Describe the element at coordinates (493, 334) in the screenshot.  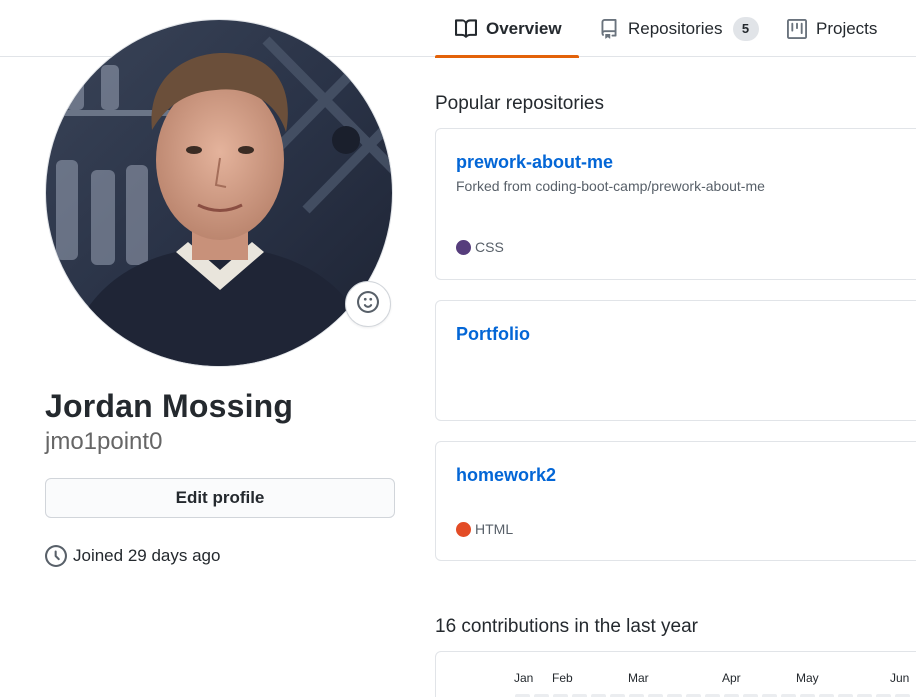
I see `repo-link: Portfolio` at that location.